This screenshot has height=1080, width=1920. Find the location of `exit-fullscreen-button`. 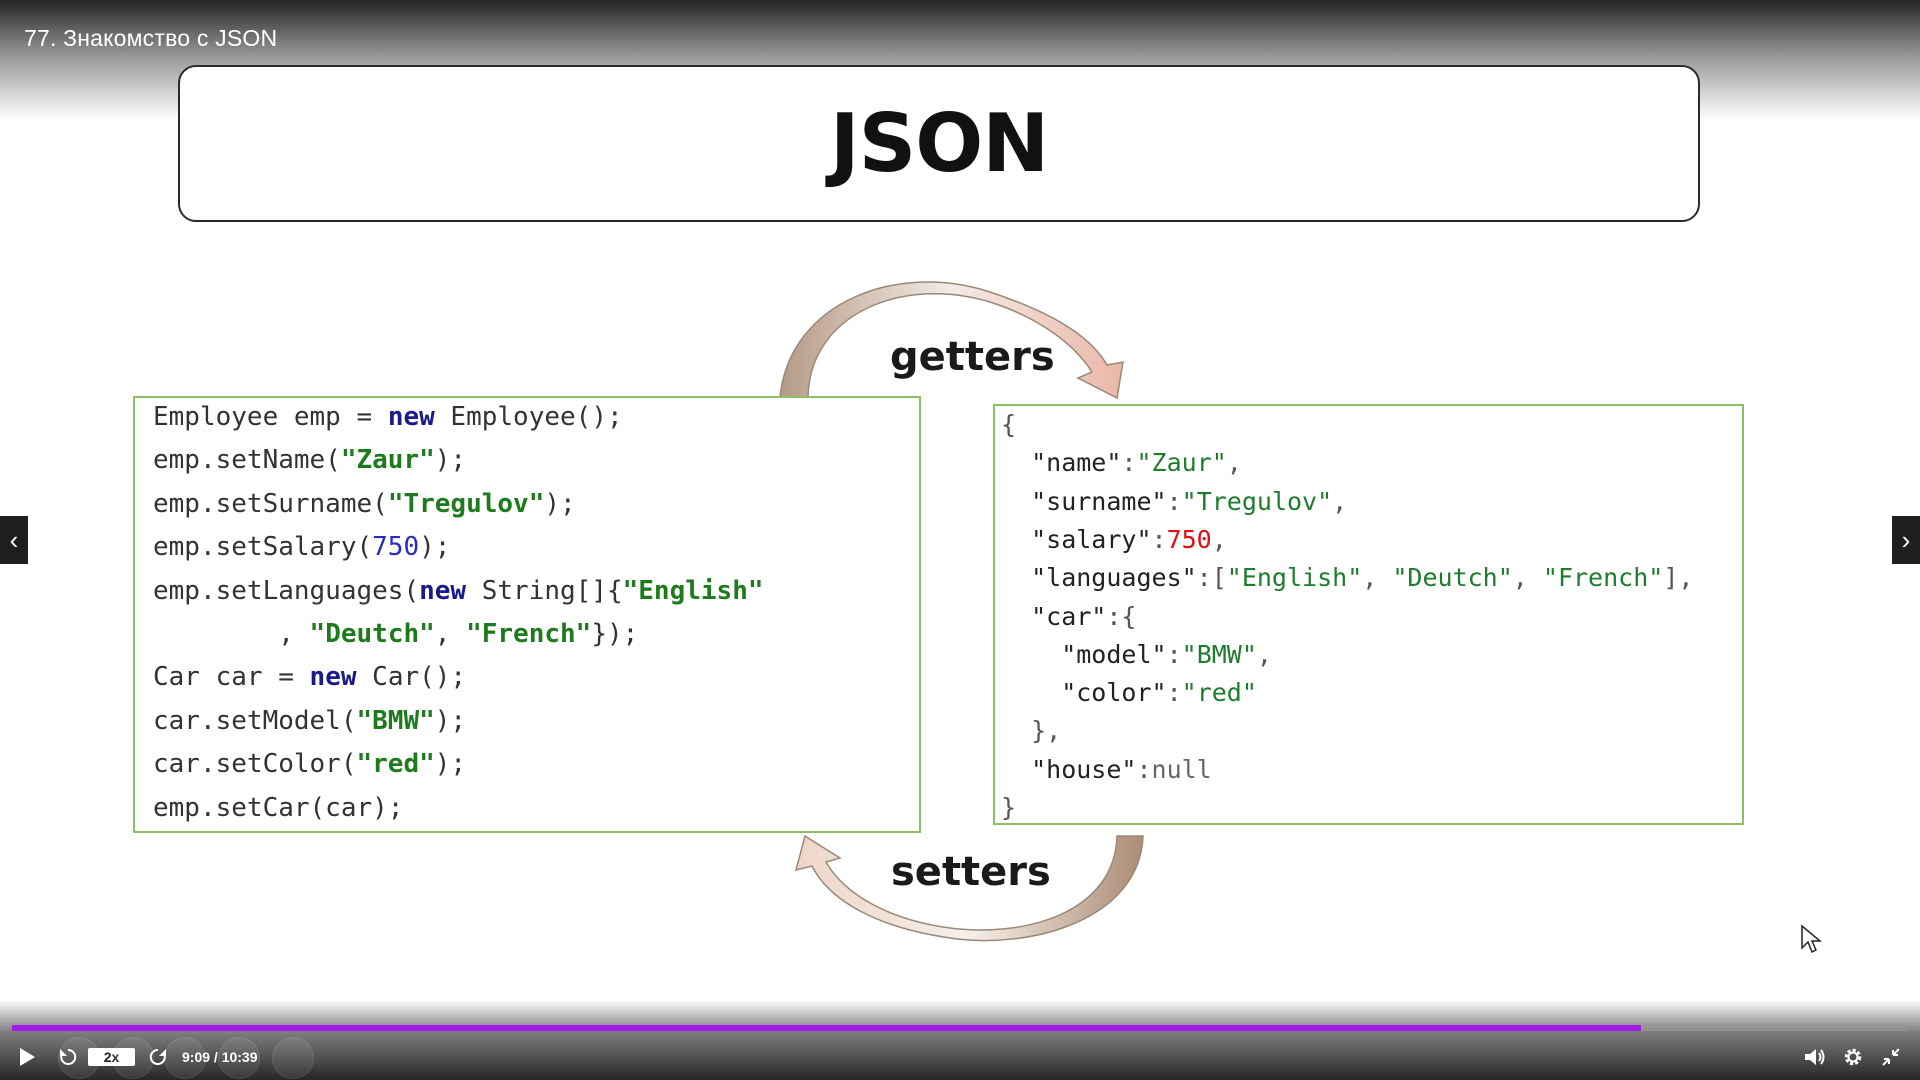

exit-fullscreen-button is located at coordinates (1891, 1057).